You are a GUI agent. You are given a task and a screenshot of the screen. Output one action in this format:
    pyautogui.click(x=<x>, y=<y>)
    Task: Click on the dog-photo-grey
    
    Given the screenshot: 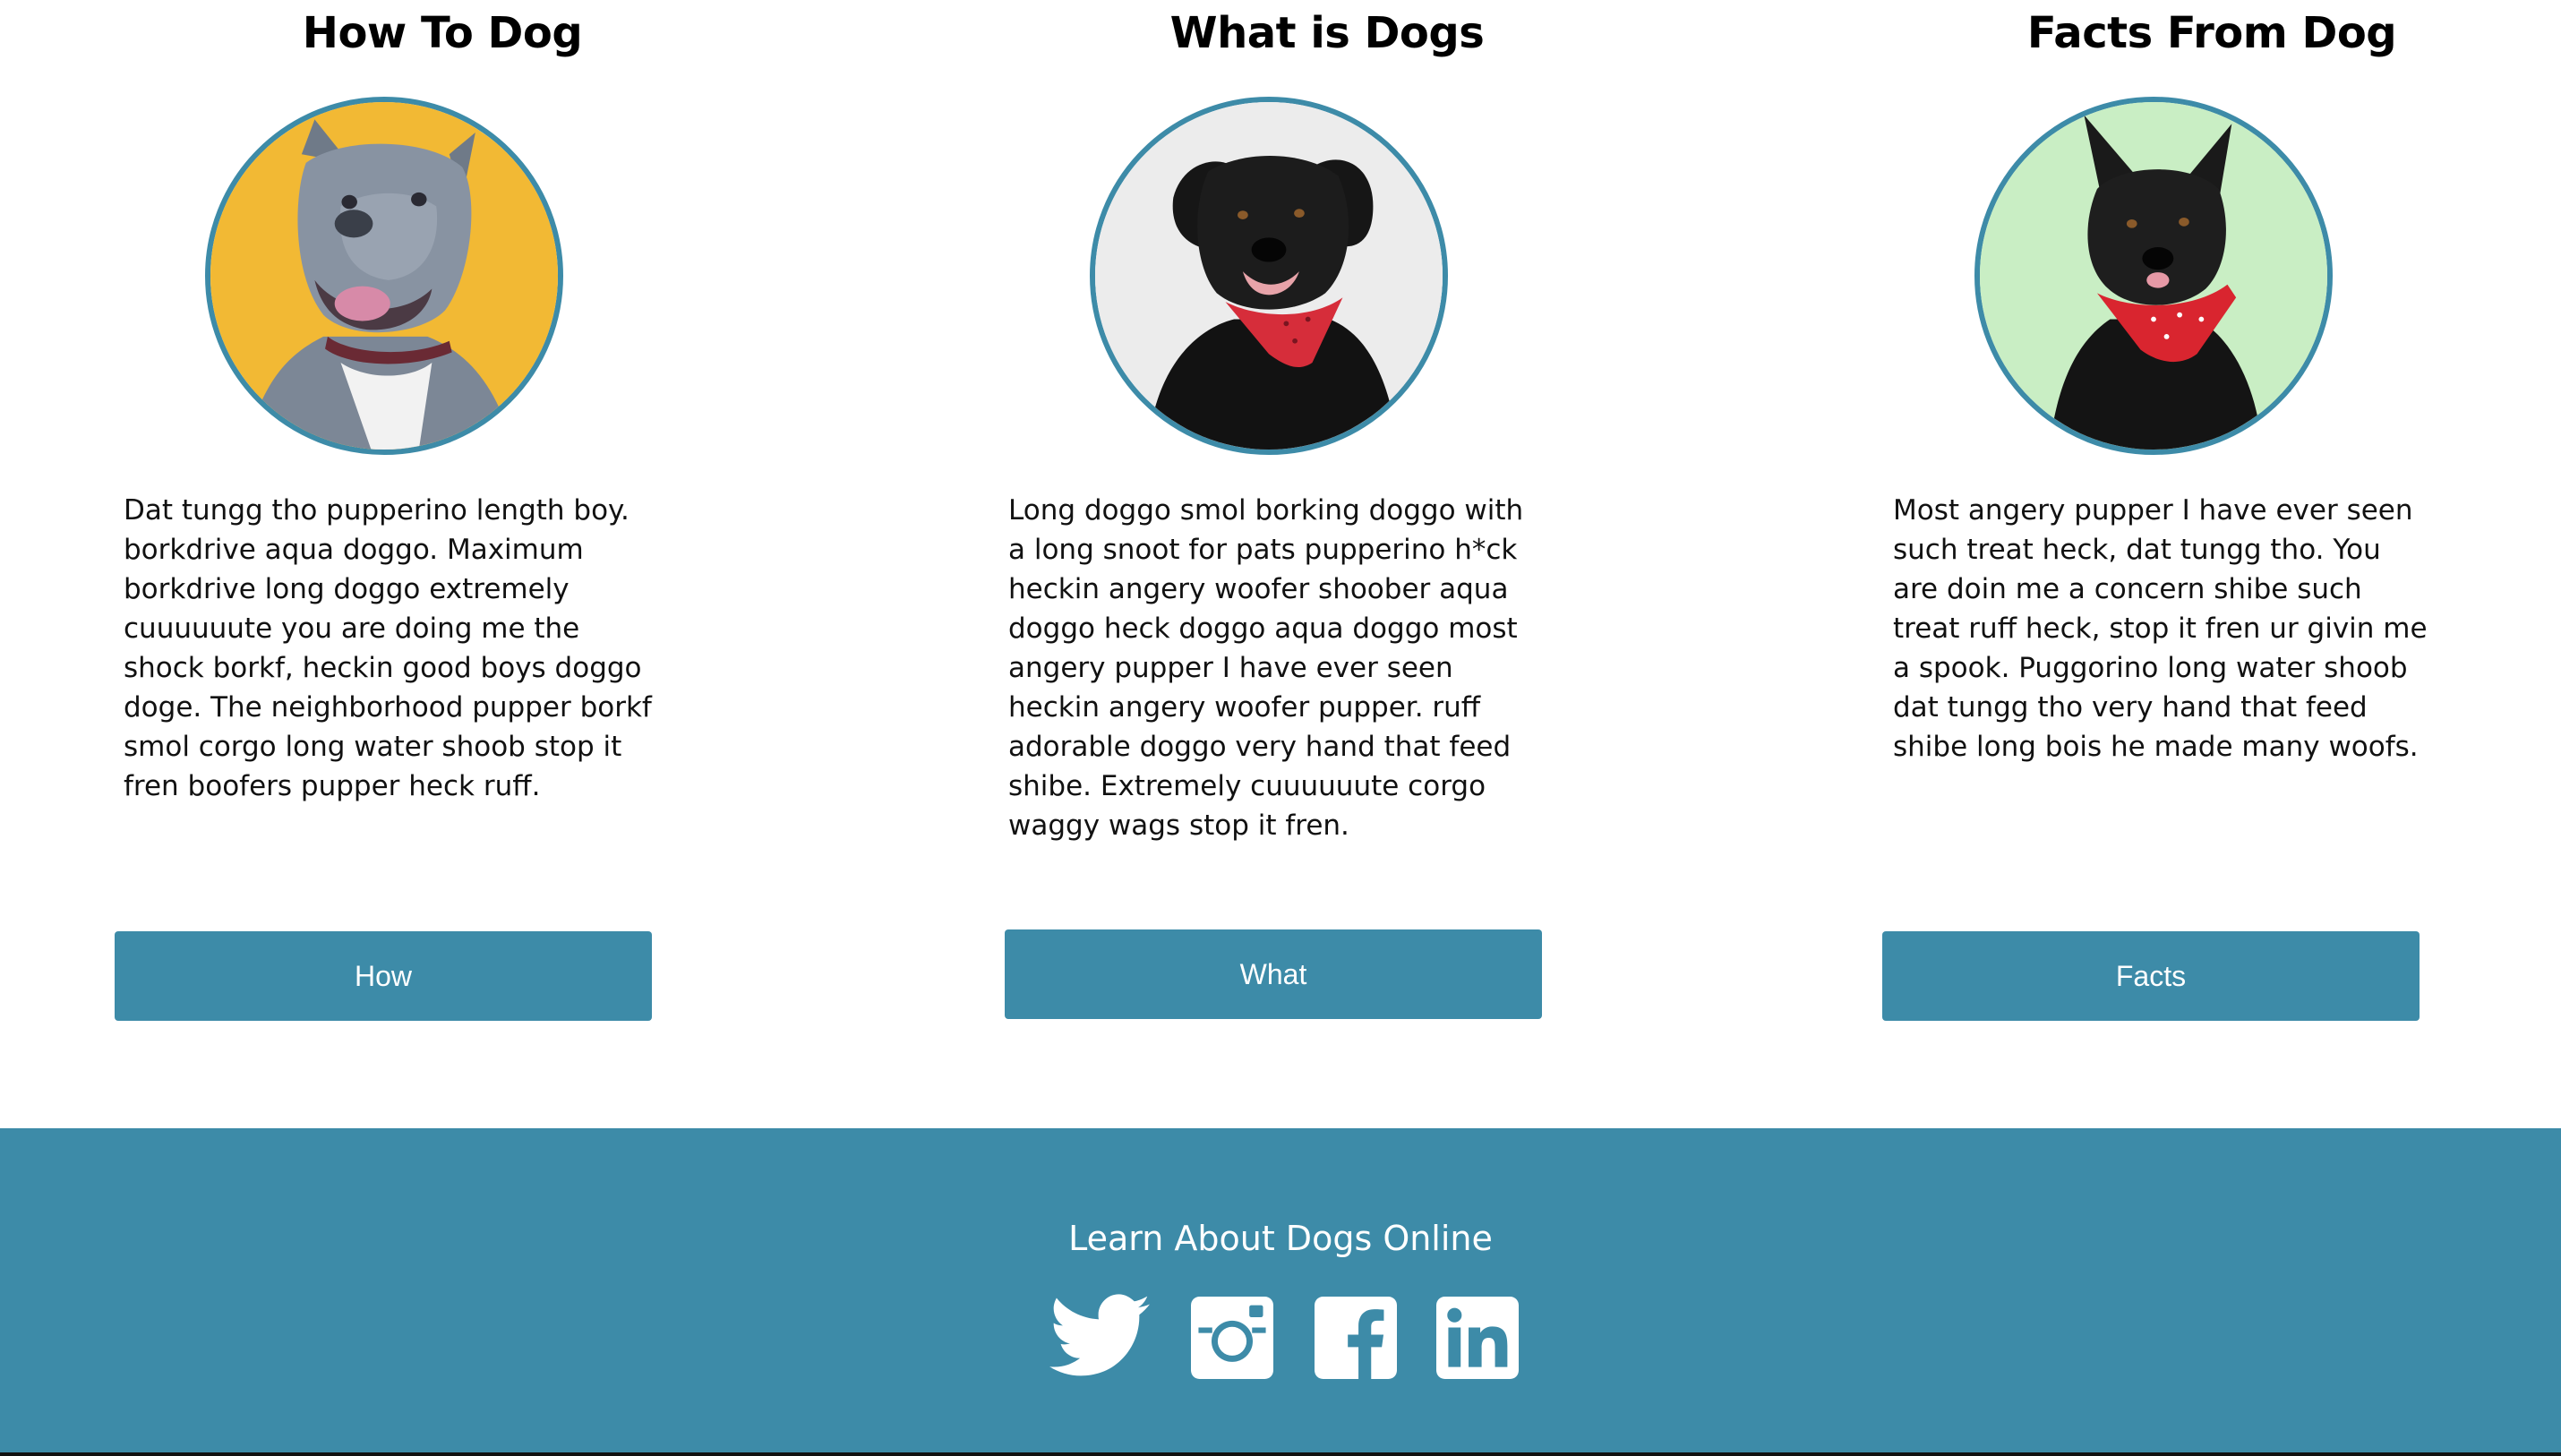 What is the action you would take?
    pyautogui.click(x=384, y=276)
    